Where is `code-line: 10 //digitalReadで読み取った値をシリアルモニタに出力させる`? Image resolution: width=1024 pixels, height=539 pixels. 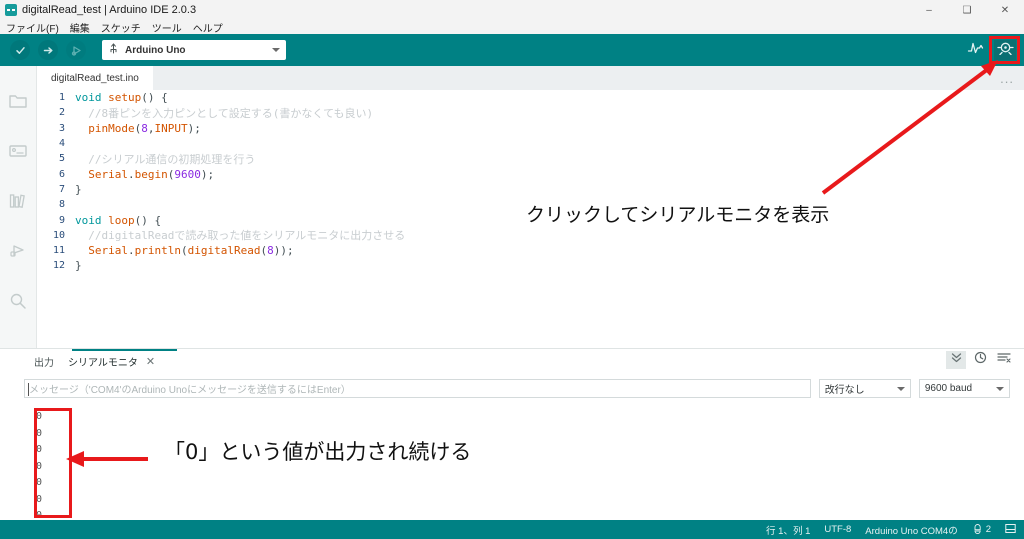
code-line: 10 //digitalReadで読み取った値をシリアルモニタに出力させる is located at coordinates (530, 235).